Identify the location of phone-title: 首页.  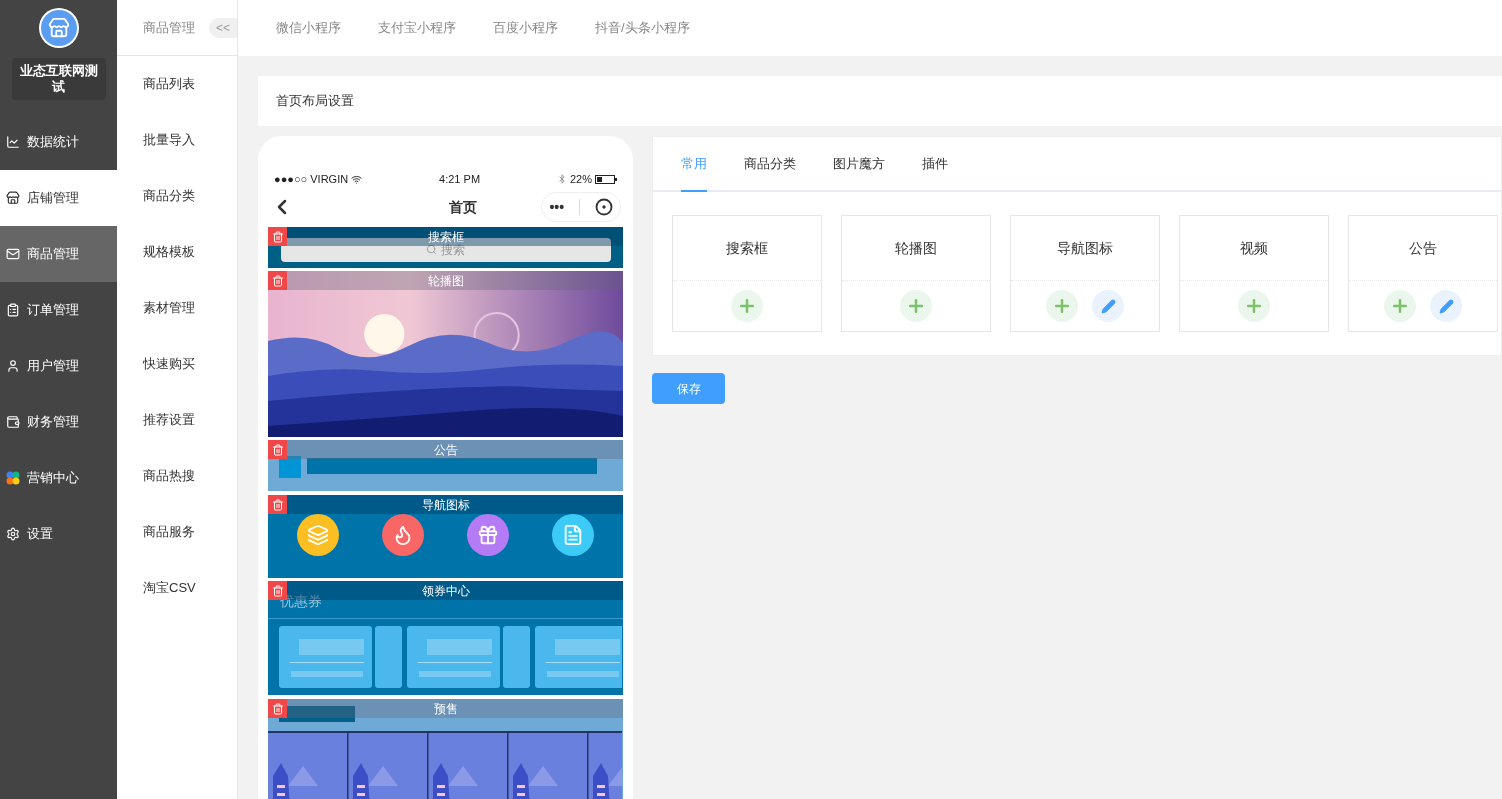
(462, 207).